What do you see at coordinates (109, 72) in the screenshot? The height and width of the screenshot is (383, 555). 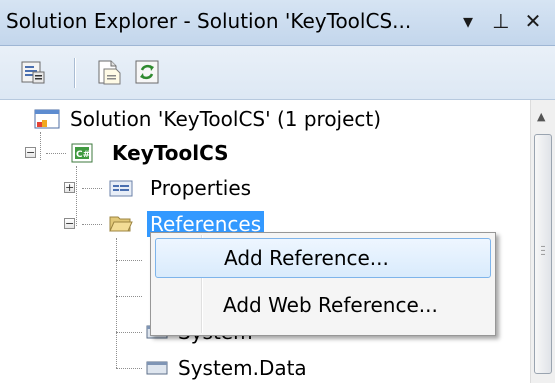 I see `show-all-files-icon` at bounding box center [109, 72].